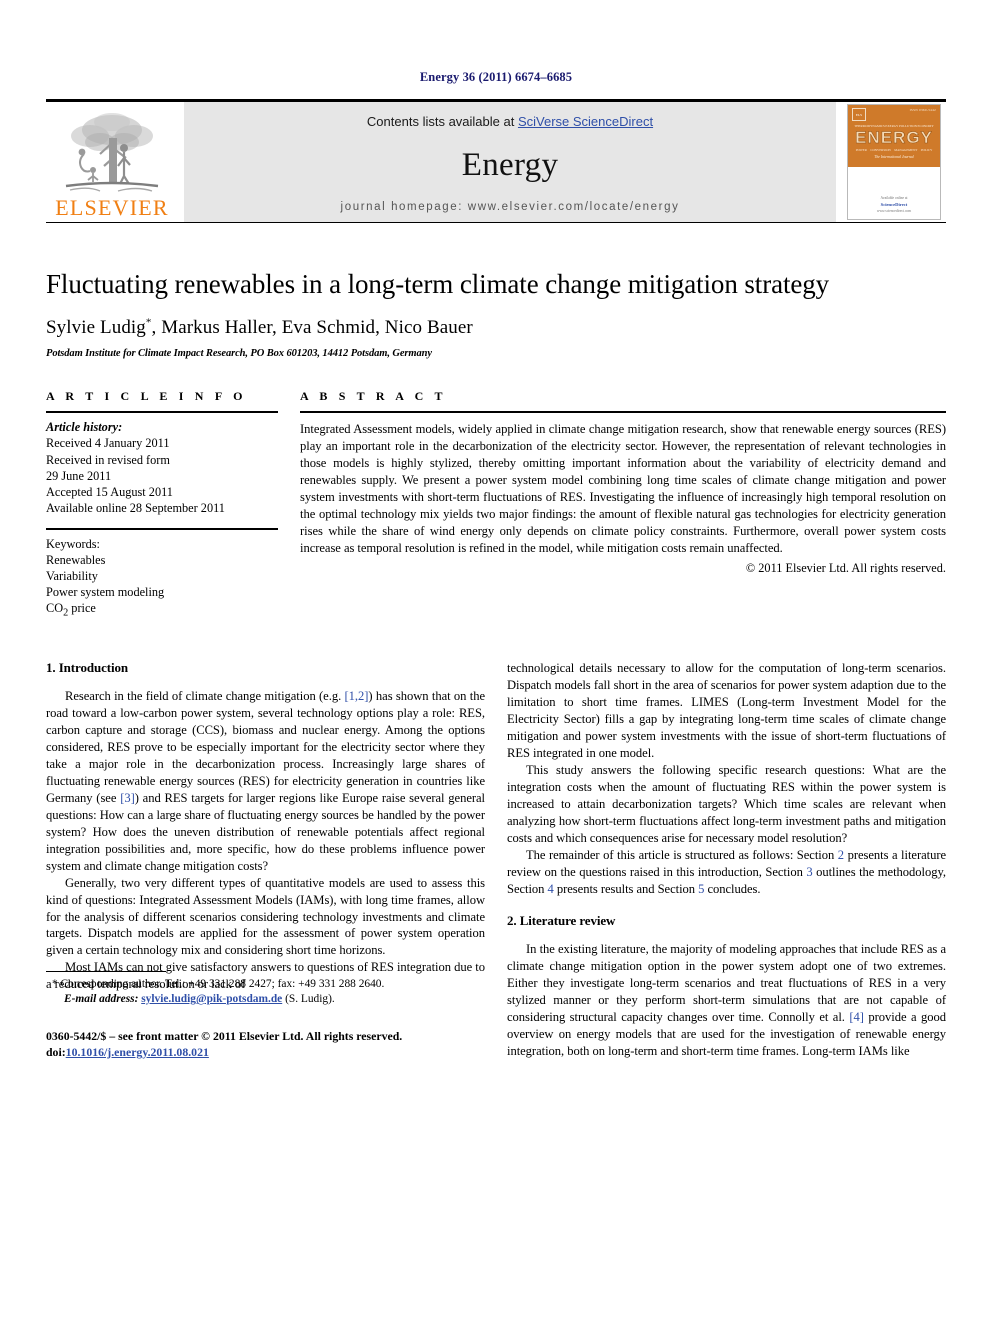 The image size is (992, 1323). What do you see at coordinates (112, 207) in the screenshot?
I see `elsevier-wordmark: ELSEVIER` at bounding box center [112, 207].